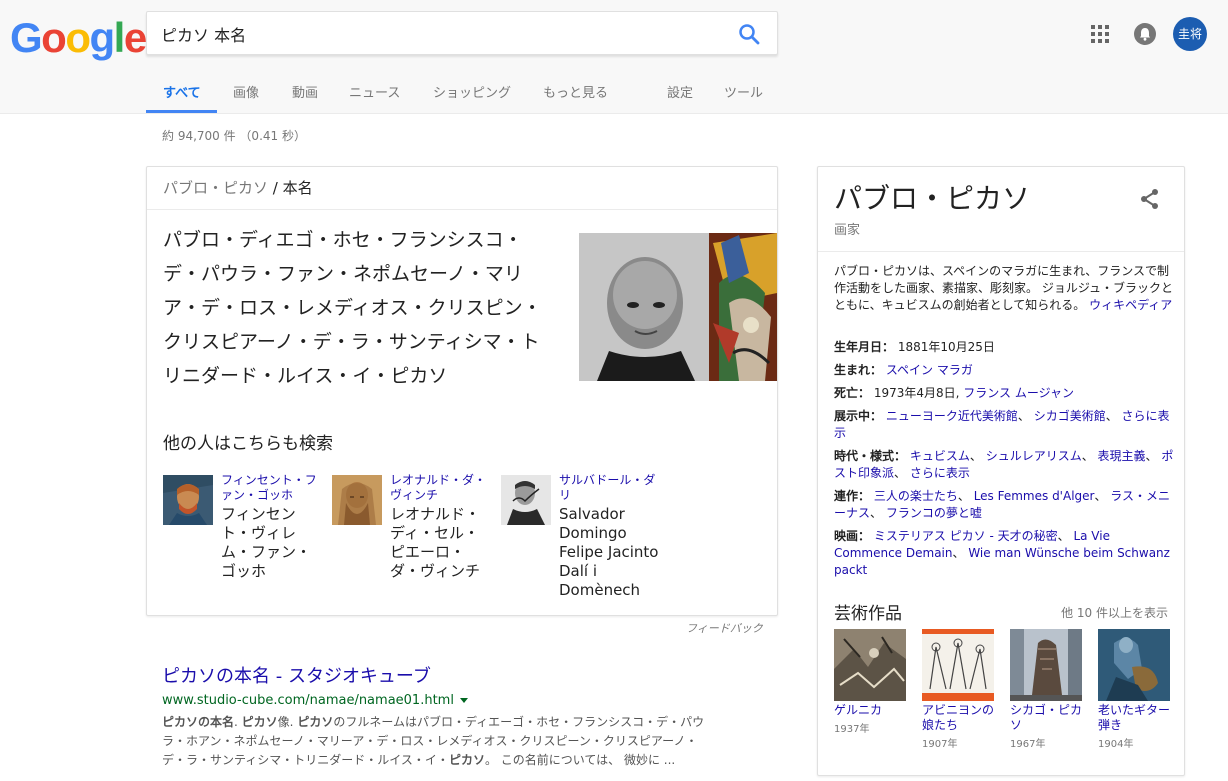 Image resolution: width=1228 pixels, height=781 pixels. What do you see at coordinates (1034, 456) in the screenshot?
I see `fact-link: シュルレアリスム` at bounding box center [1034, 456].